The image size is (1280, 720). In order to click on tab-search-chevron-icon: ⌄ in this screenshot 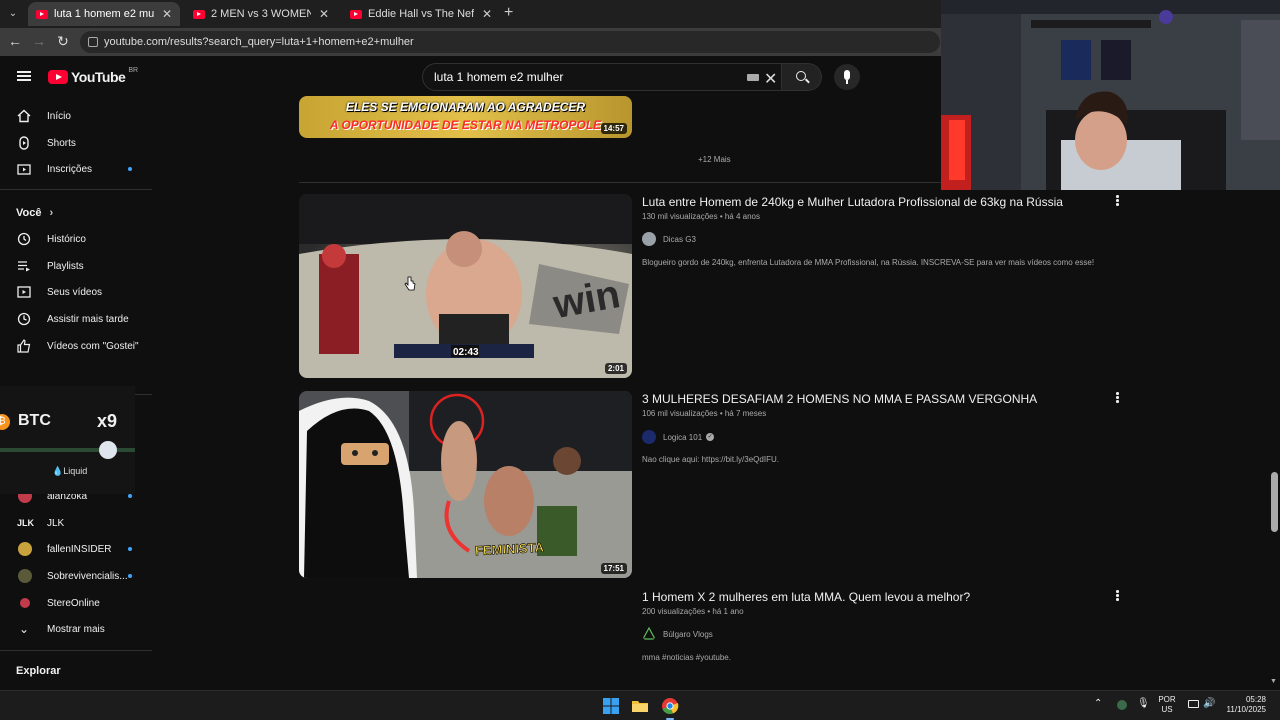, I will do `click(13, 14)`.